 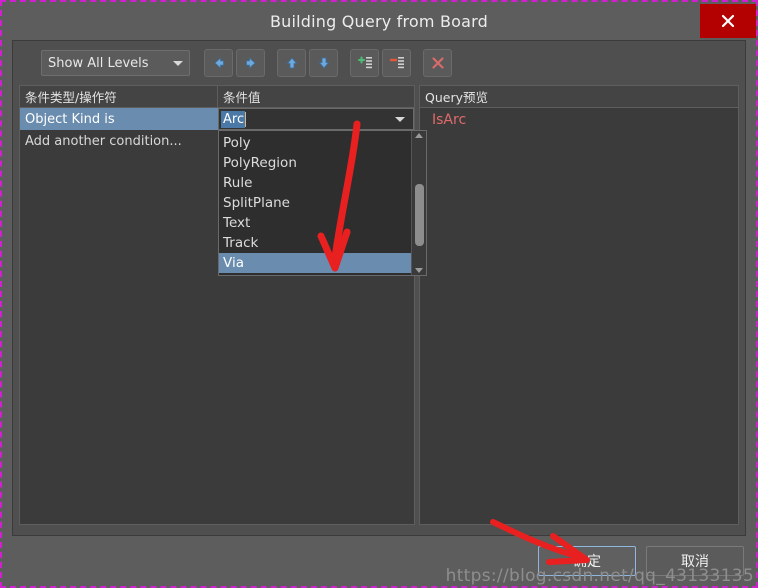 What do you see at coordinates (379, 561) in the screenshot?
I see `footer: 确定 取消` at bounding box center [379, 561].